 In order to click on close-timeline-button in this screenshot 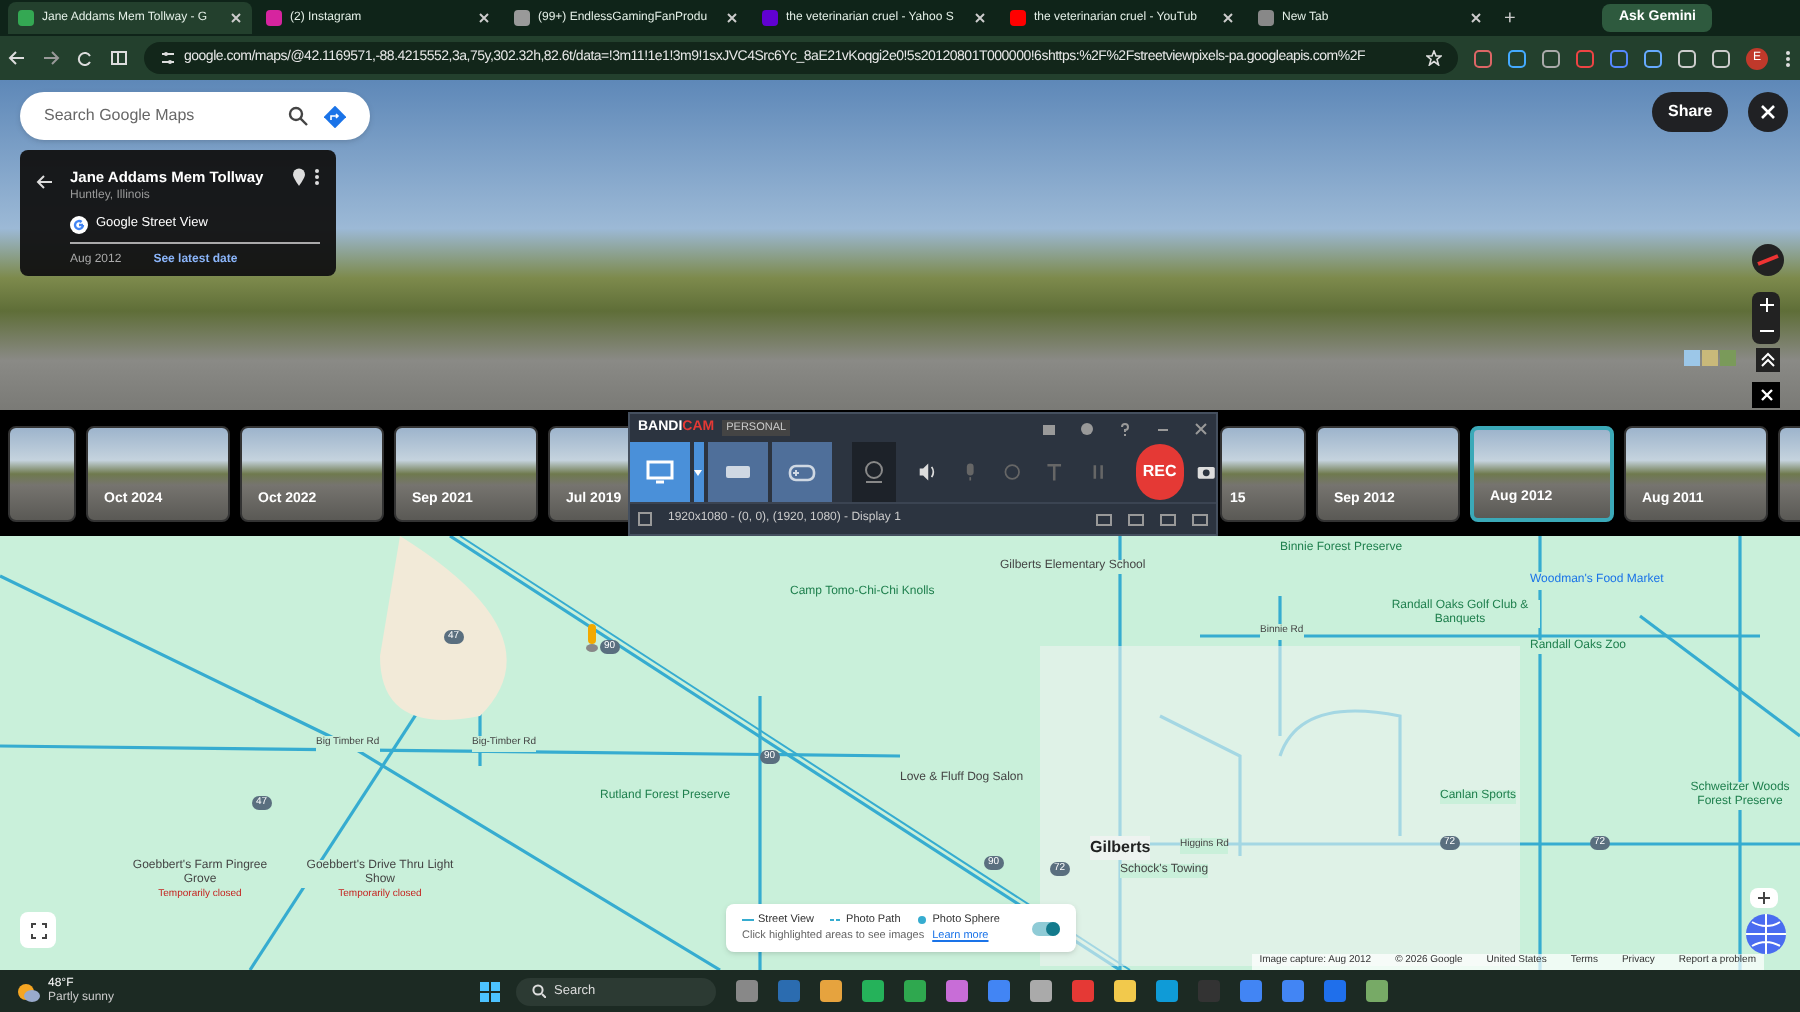, I will do `click(1766, 395)`.